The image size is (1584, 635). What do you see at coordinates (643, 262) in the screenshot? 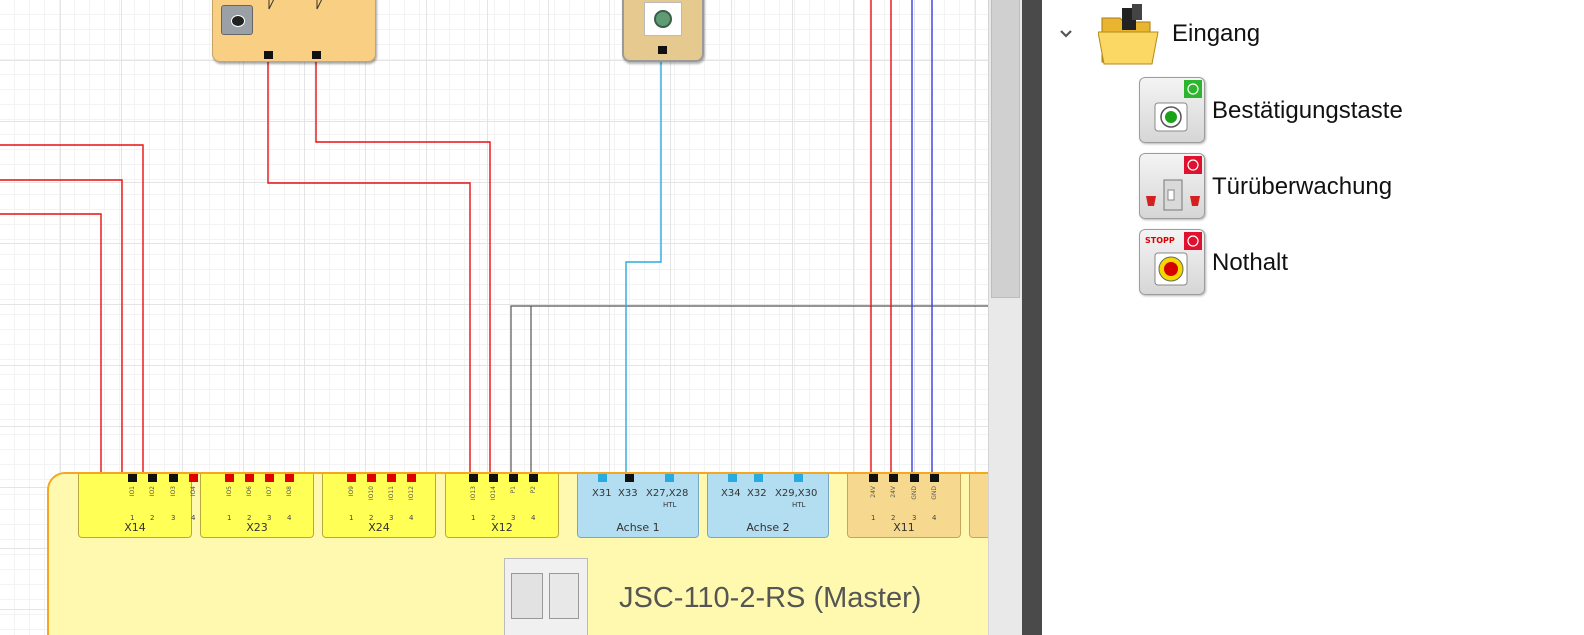
I see `wire-cyan` at bounding box center [643, 262].